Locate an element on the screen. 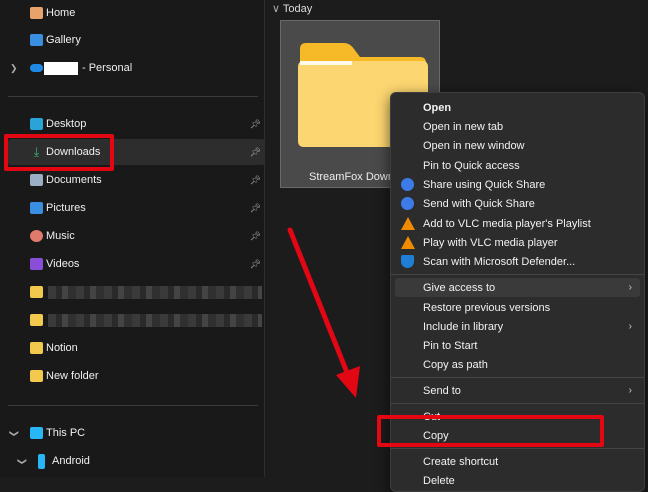  annotation-arrow-icon is located at coordinates (323, 312).